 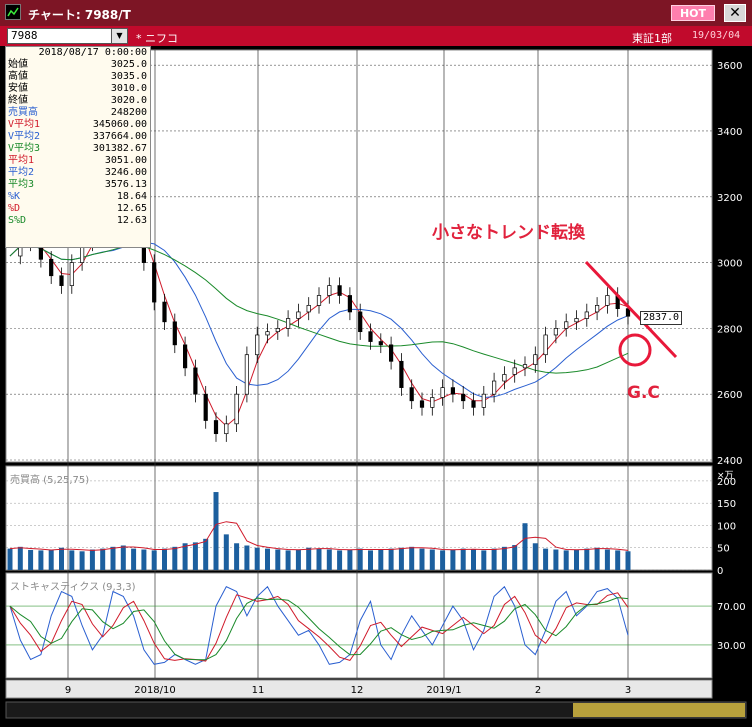 What do you see at coordinates (735, 13) in the screenshot?
I see `close-button: ✕` at bounding box center [735, 13].